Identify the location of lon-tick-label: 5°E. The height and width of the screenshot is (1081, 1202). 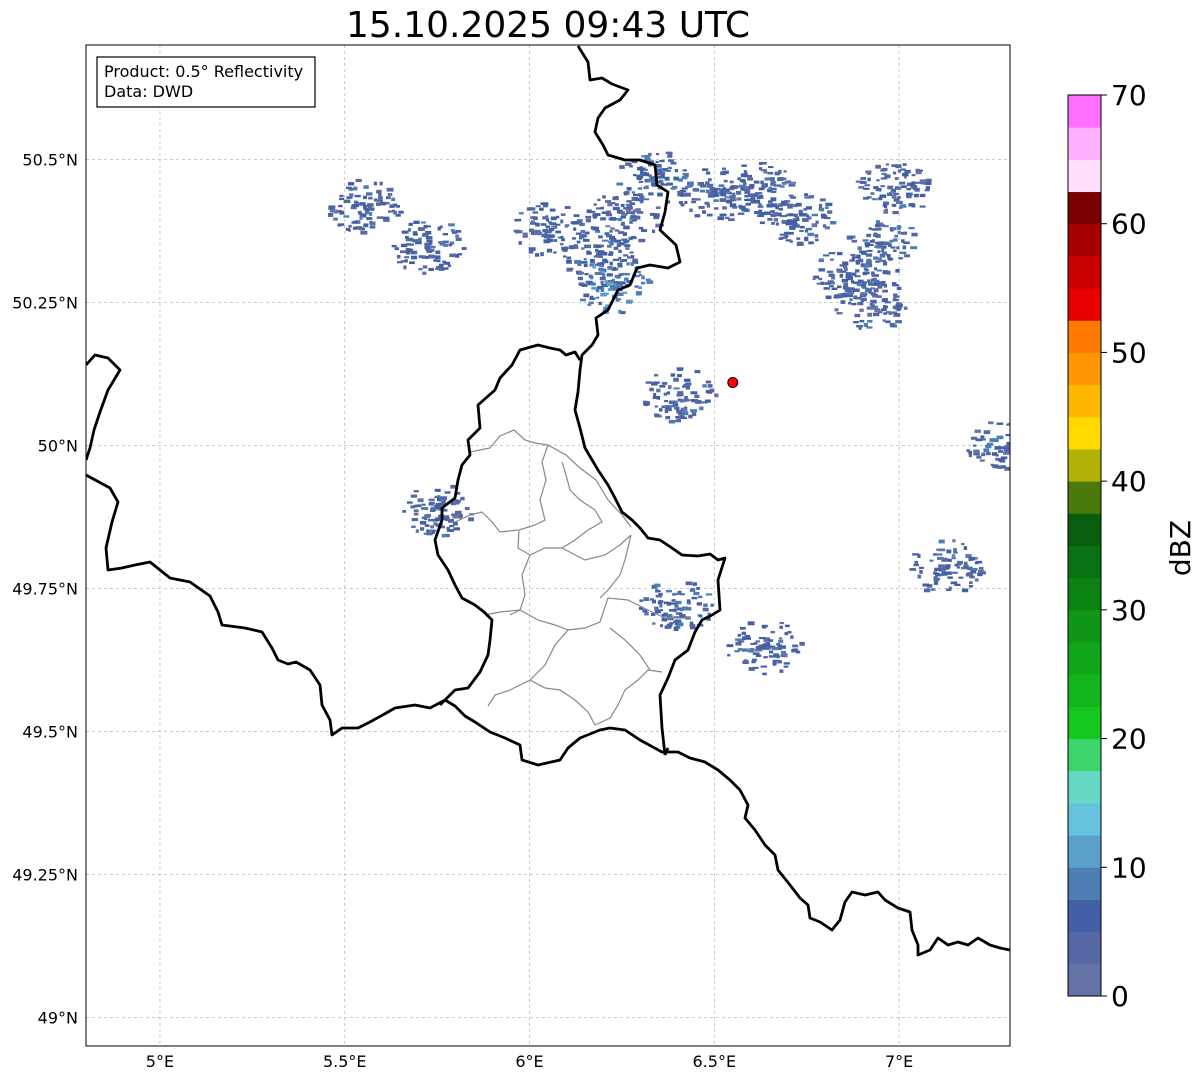
(160, 1061).